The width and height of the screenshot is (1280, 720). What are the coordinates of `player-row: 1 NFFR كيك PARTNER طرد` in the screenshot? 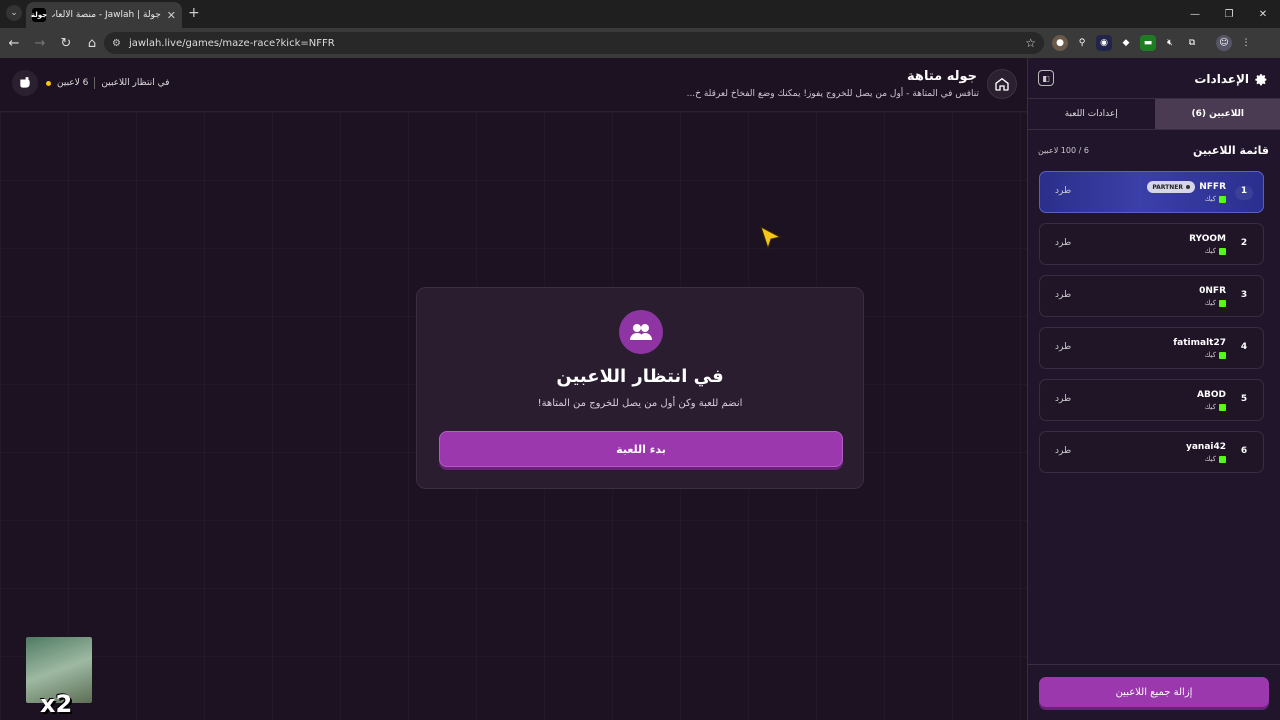 It's located at (1151, 192).